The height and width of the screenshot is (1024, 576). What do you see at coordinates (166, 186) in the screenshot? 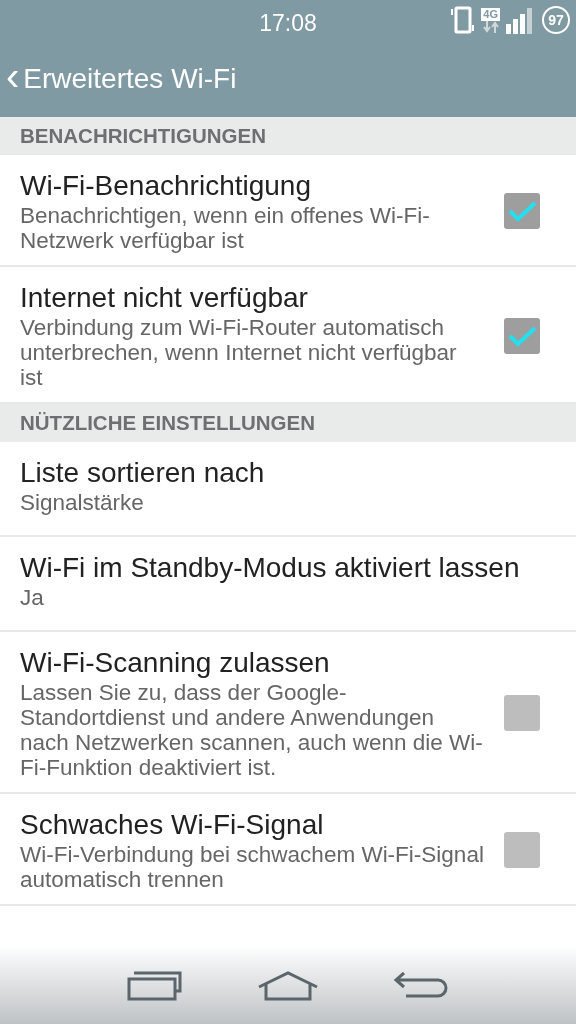
I see `item-title: Wi-Fi-Benachrichtigung` at bounding box center [166, 186].